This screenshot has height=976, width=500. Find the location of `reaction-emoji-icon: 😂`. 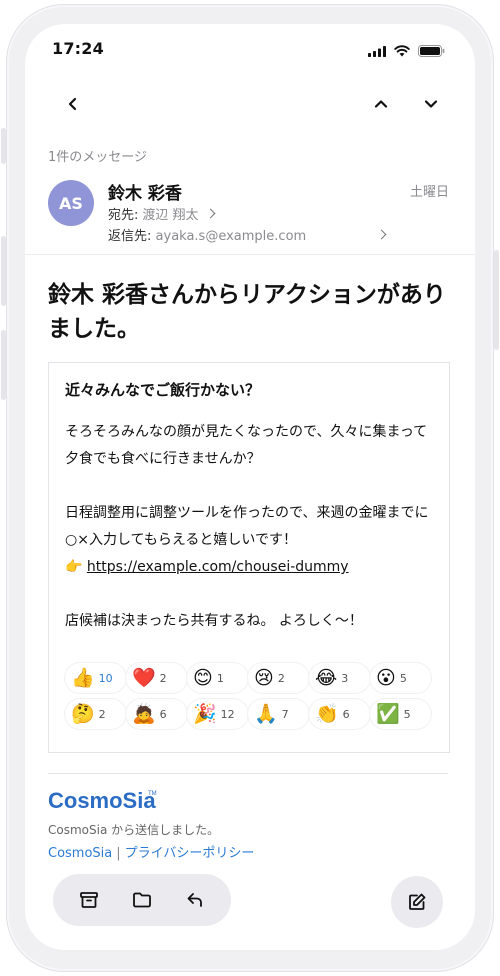

reaction-emoji-icon: 😂 is located at coordinates (326, 678).